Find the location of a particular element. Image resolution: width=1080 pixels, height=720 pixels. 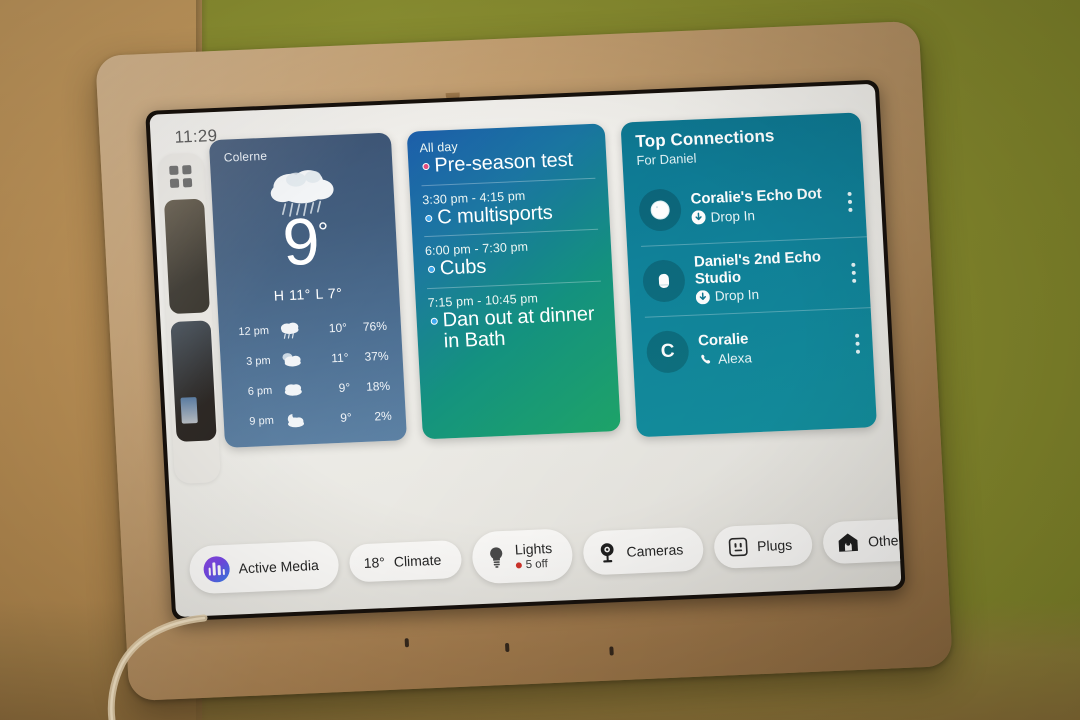

connection-row: Daniel's 2nd Echo Studio Drop In is located at coordinates (756, 276).